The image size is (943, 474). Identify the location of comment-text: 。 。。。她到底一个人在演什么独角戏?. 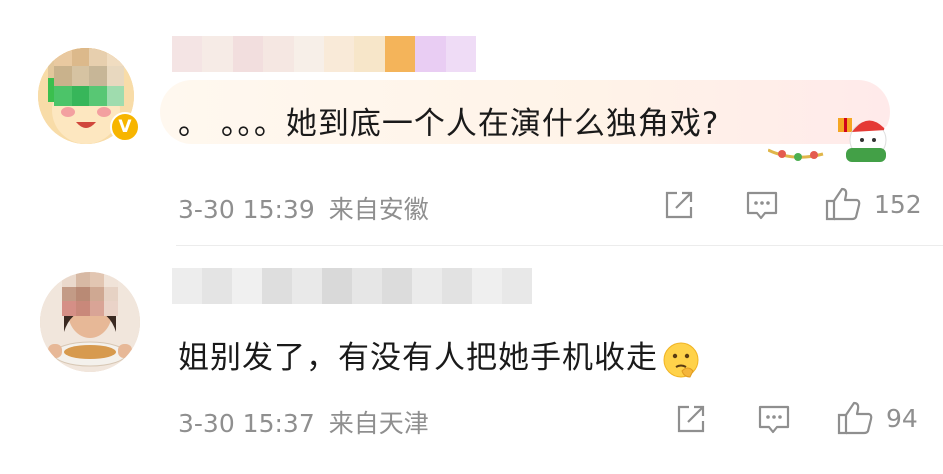
(449, 124).